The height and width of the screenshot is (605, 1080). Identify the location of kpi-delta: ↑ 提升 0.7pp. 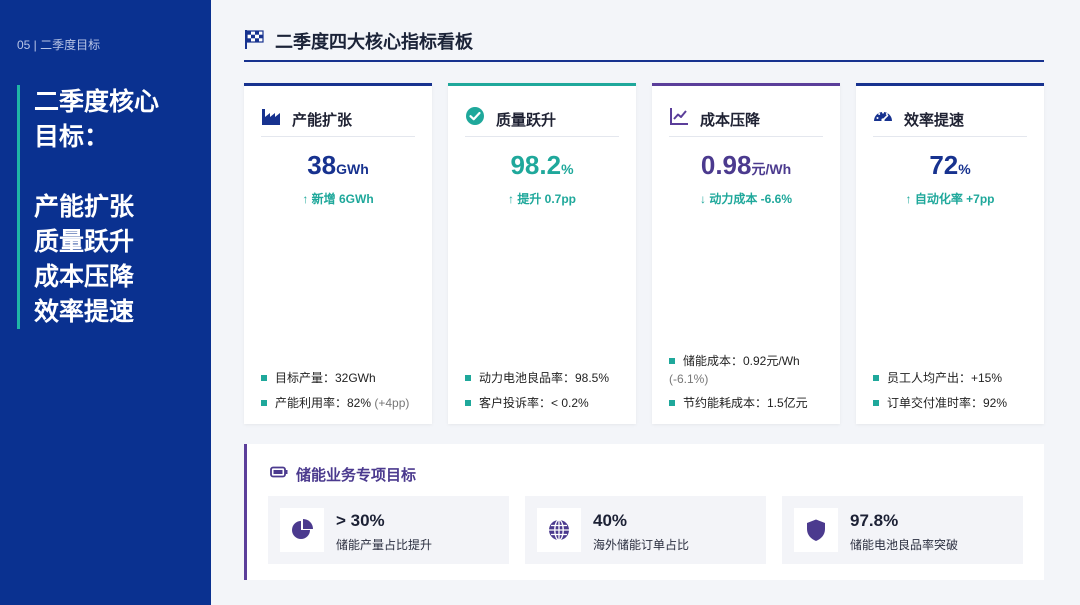
(541, 199).